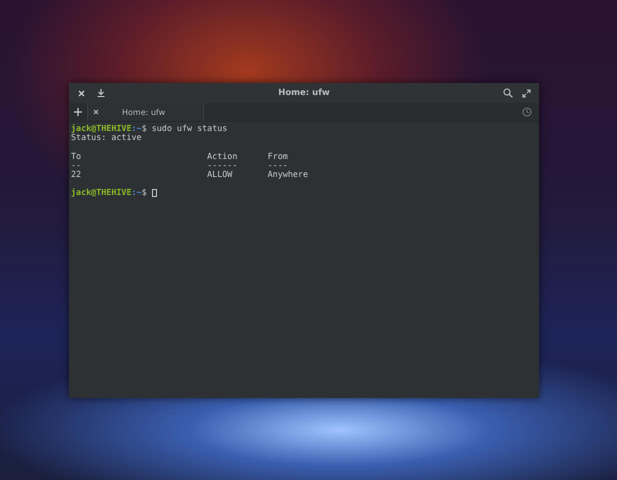 The height and width of the screenshot is (480, 617). I want to click on output-text: 22 ALLOW Anywhere, so click(189, 175).